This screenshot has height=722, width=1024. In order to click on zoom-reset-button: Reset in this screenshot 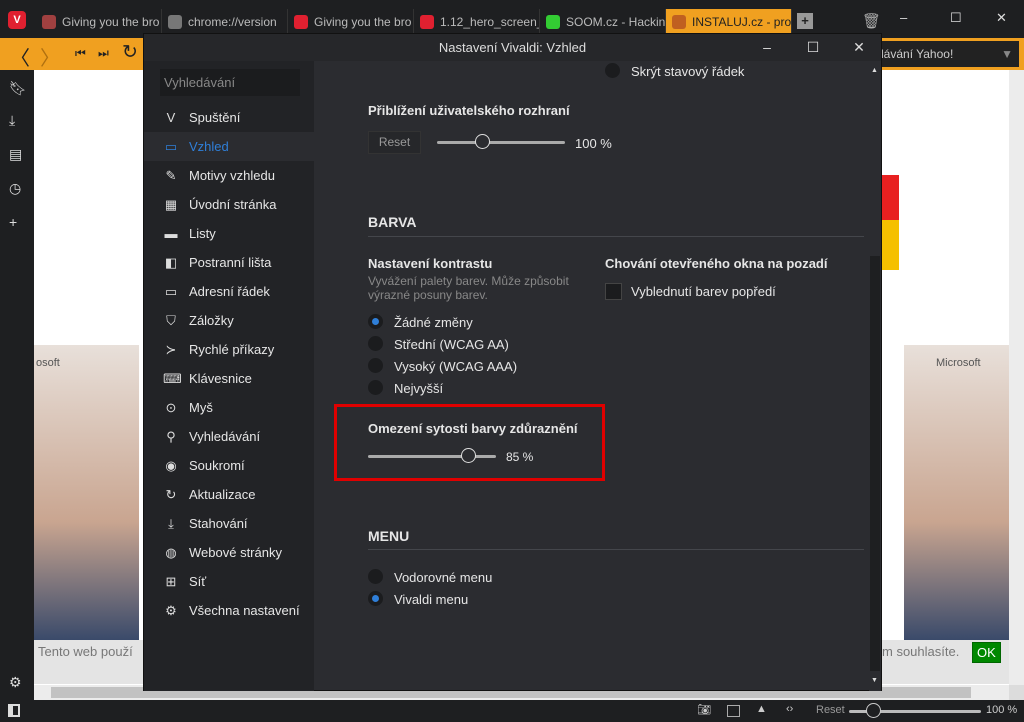, I will do `click(830, 710)`.